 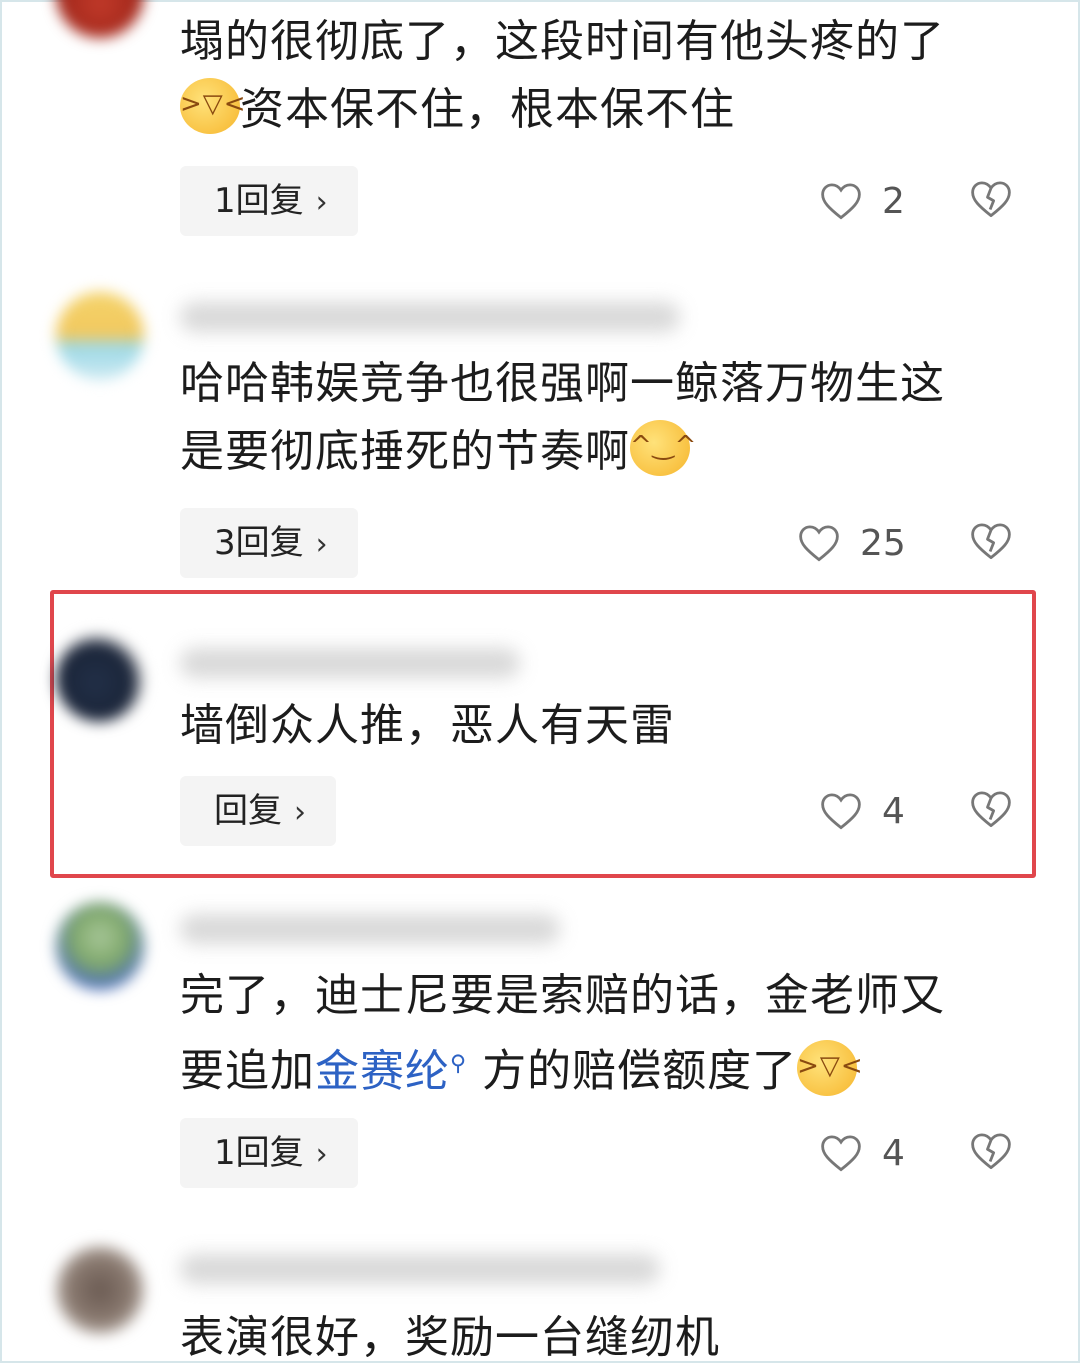 I want to click on comment-line: 资本保不住，根本保不住, so click(x=487, y=109).